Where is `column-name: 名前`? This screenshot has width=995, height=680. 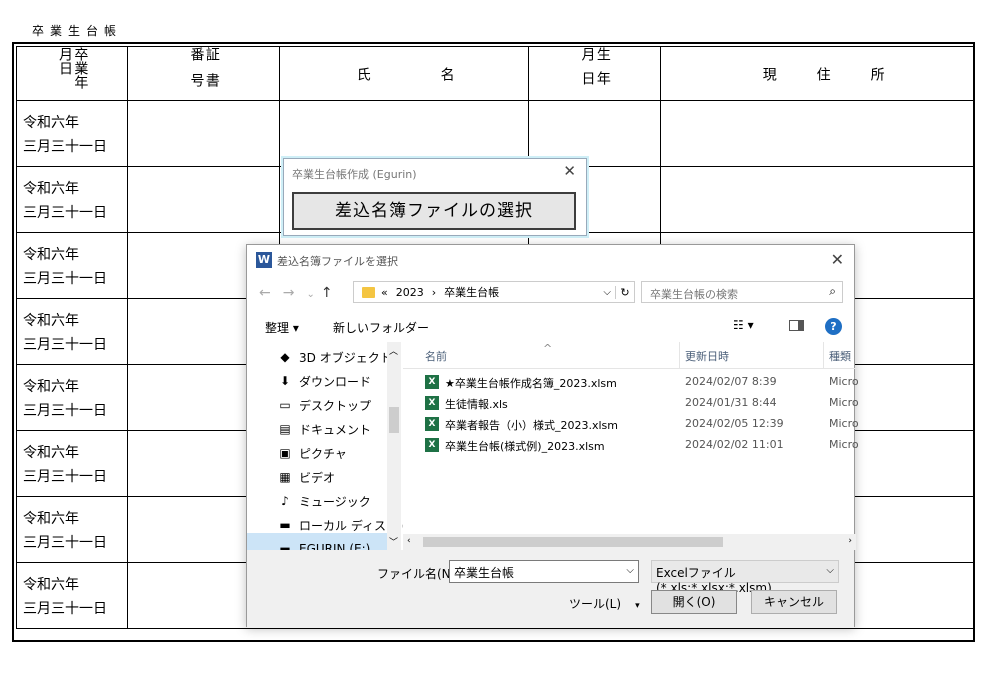
column-name: 名前 is located at coordinates (436, 356).